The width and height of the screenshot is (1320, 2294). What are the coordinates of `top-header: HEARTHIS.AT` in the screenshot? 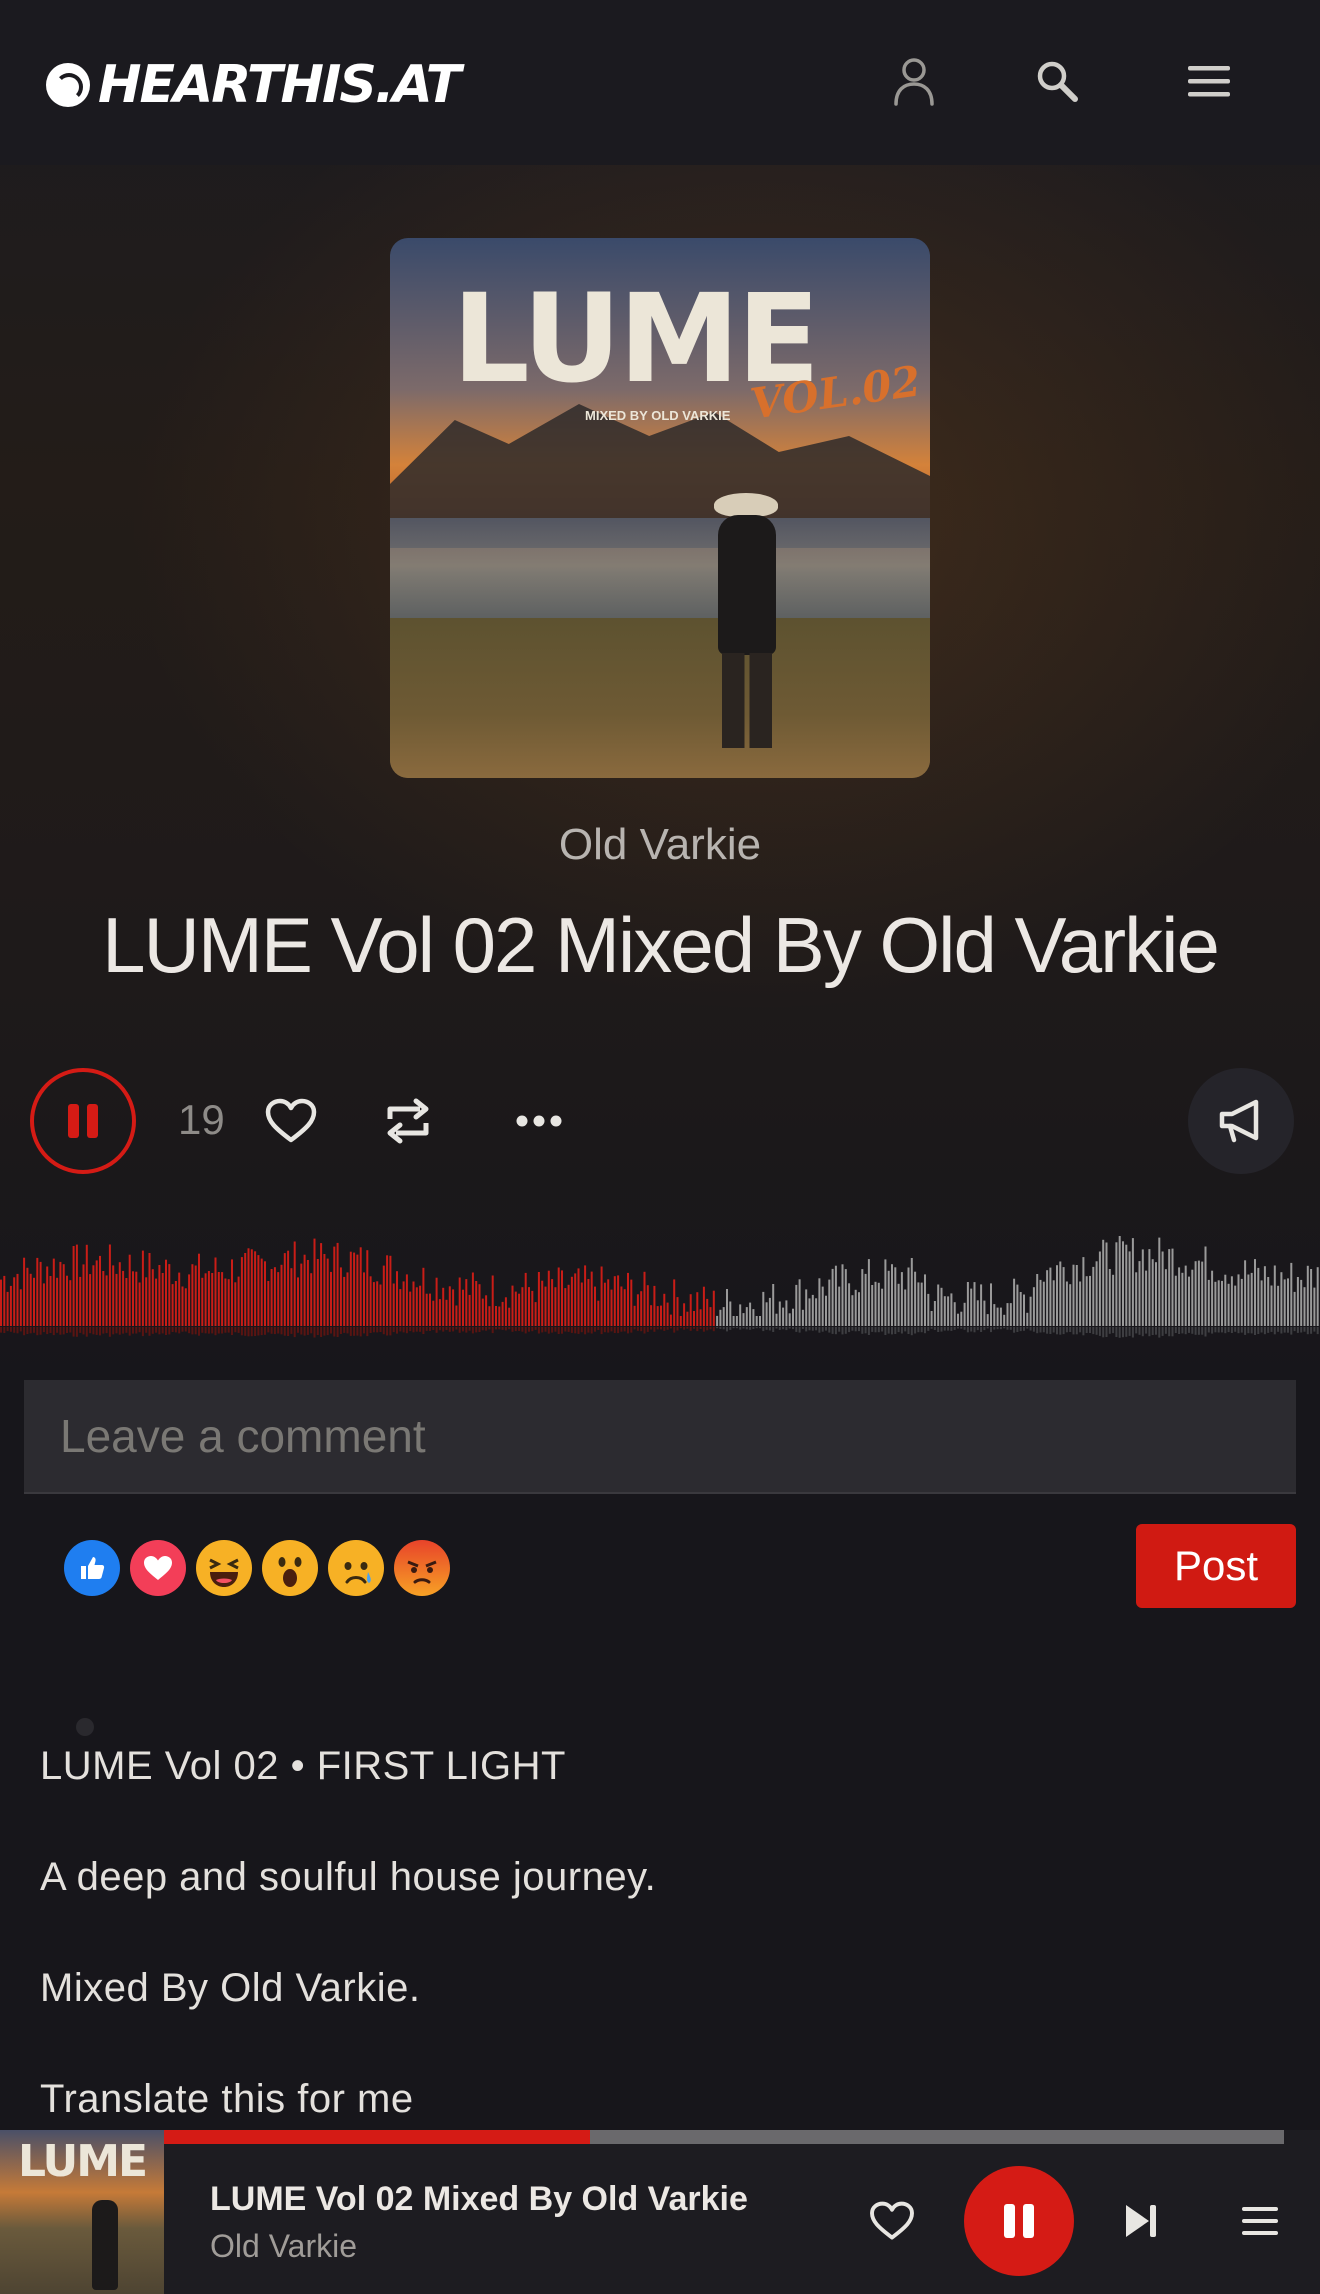 It's located at (660, 82).